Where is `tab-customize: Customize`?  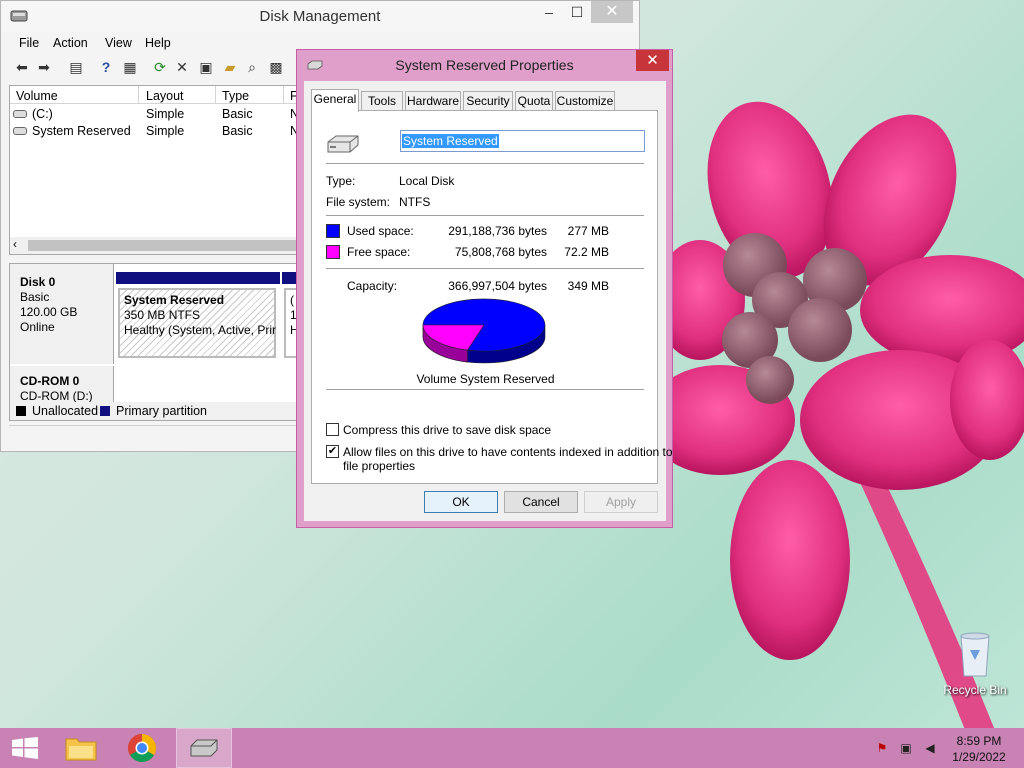 tab-customize: Customize is located at coordinates (585, 101).